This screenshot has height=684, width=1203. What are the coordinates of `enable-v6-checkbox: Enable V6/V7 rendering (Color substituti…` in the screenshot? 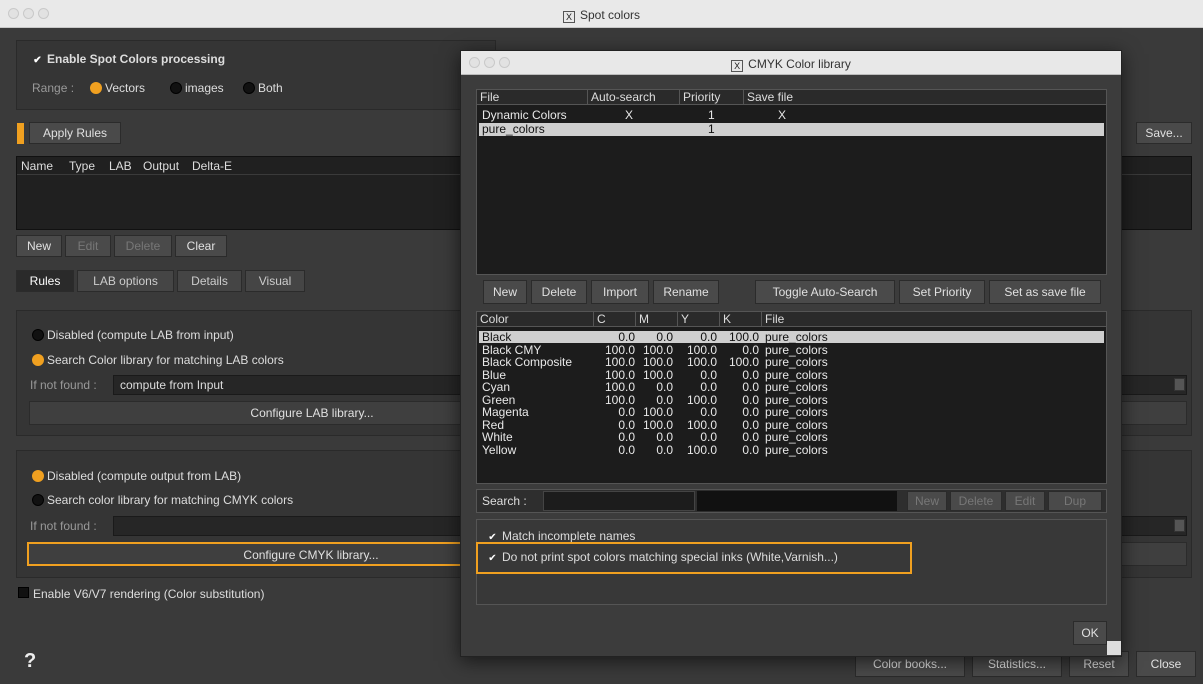 It's located at (141, 594).